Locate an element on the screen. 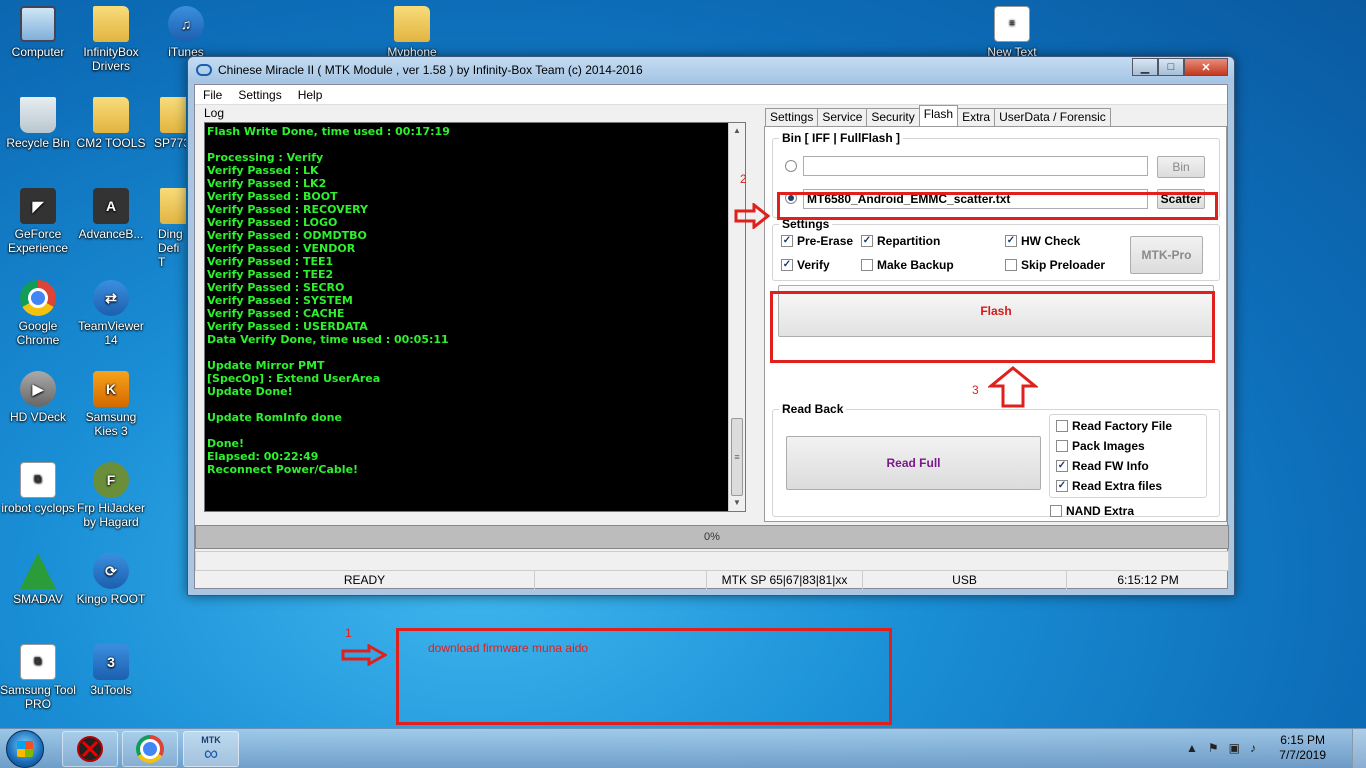 Image resolution: width=1366 pixels, height=768 pixels. skip-preloader-checkbox: Skip Preloader is located at coordinates (1055, 265).